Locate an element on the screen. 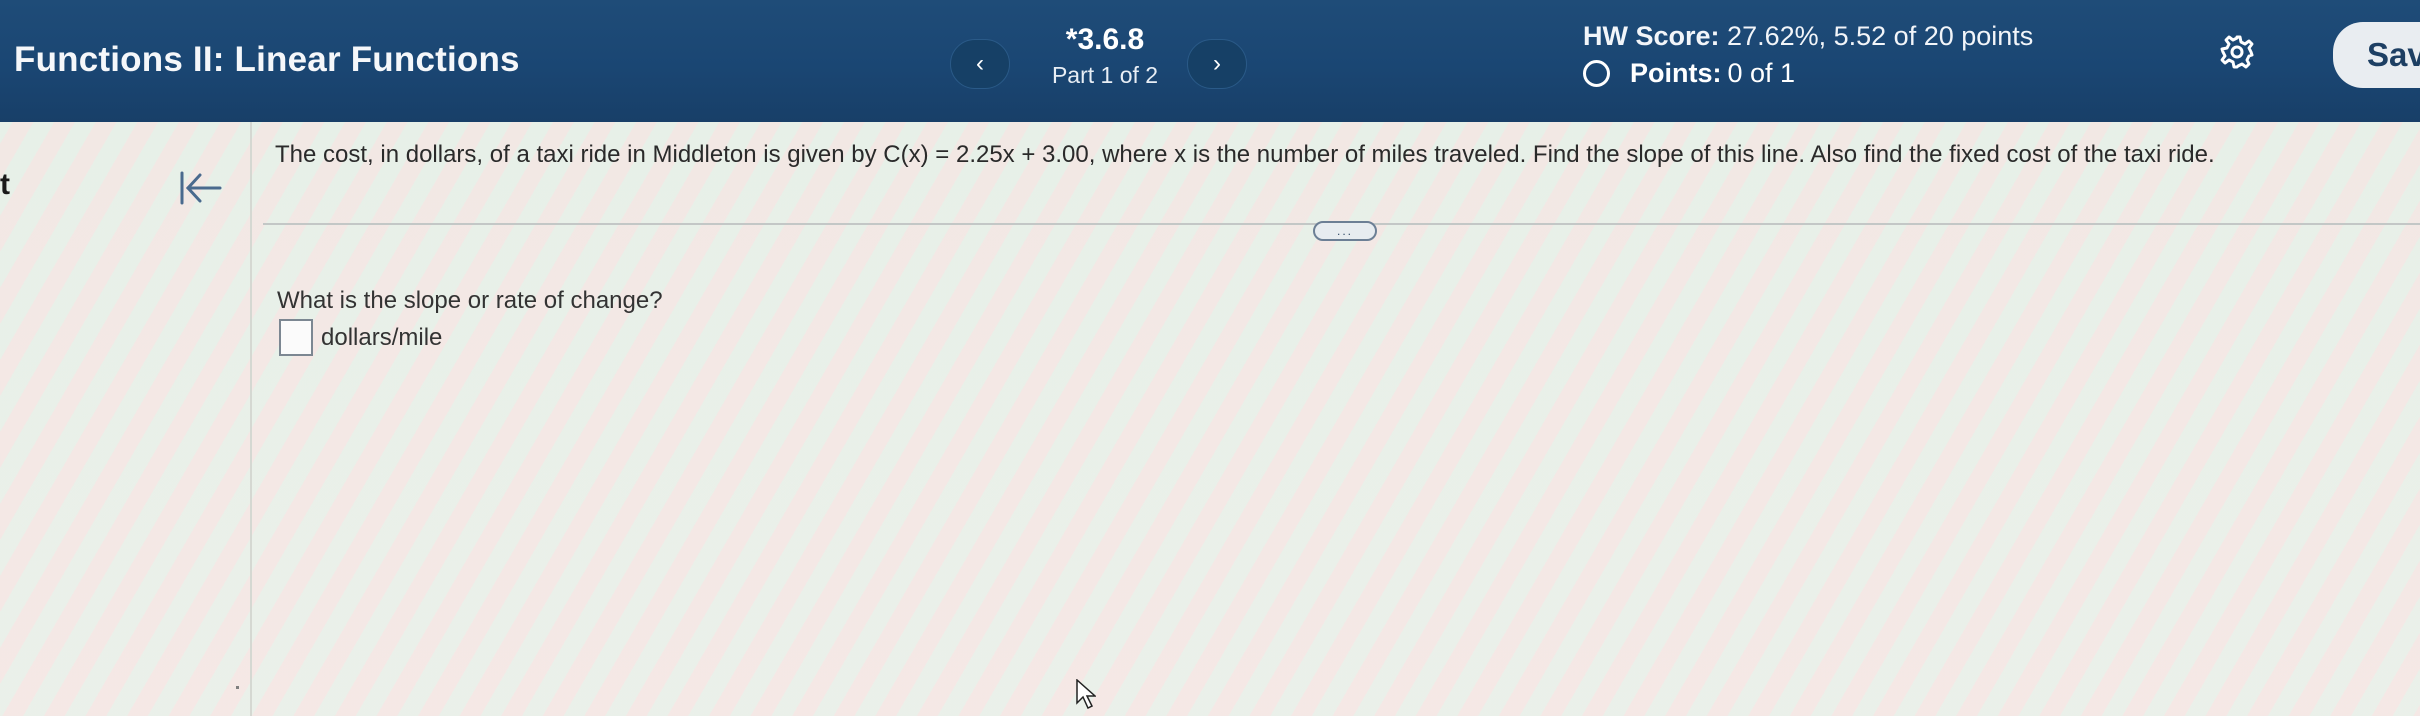  hw-score-label: HW Score: is located at coordinates (1651, 36).